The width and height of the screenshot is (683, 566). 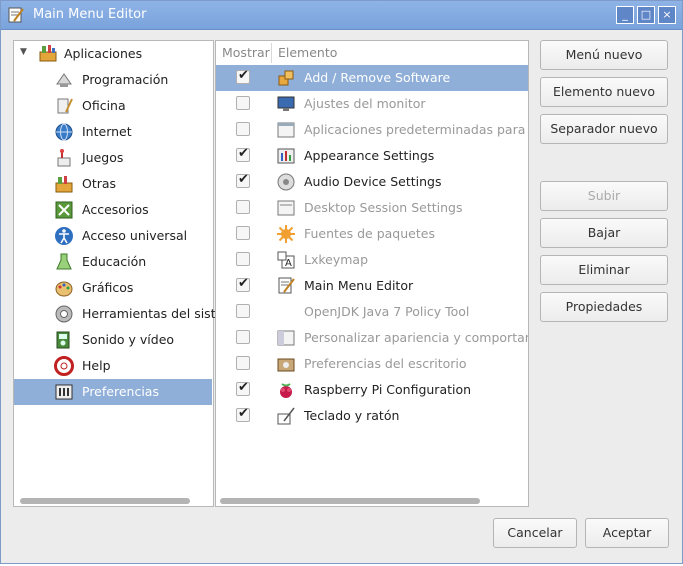 I want to click on list-item: Ajustes del monitor, so click(x=372, y=104).